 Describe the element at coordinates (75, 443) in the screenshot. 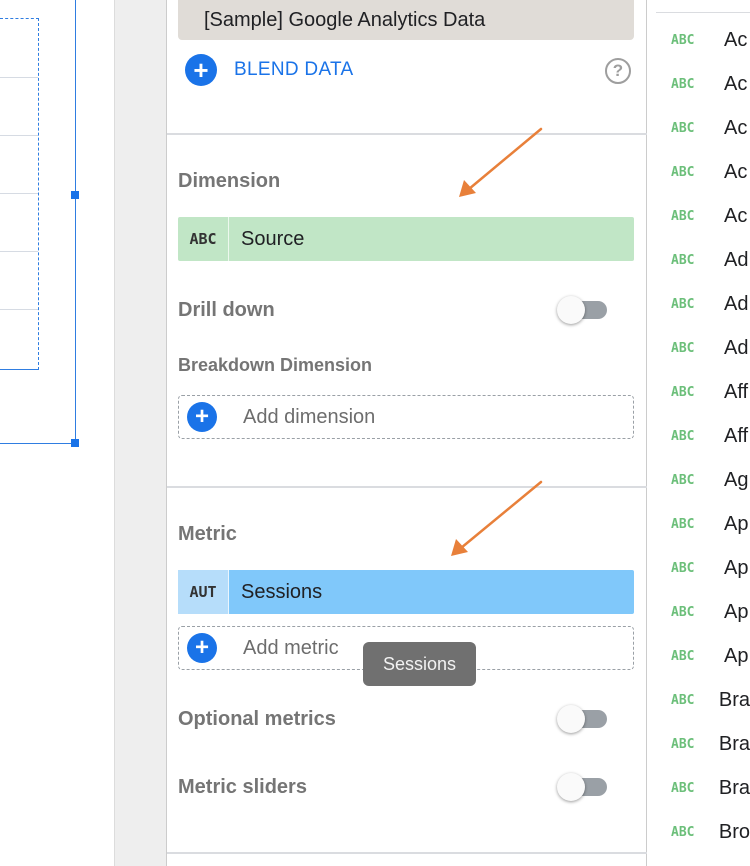

I see `resize-handle-bottom-right` at that location.